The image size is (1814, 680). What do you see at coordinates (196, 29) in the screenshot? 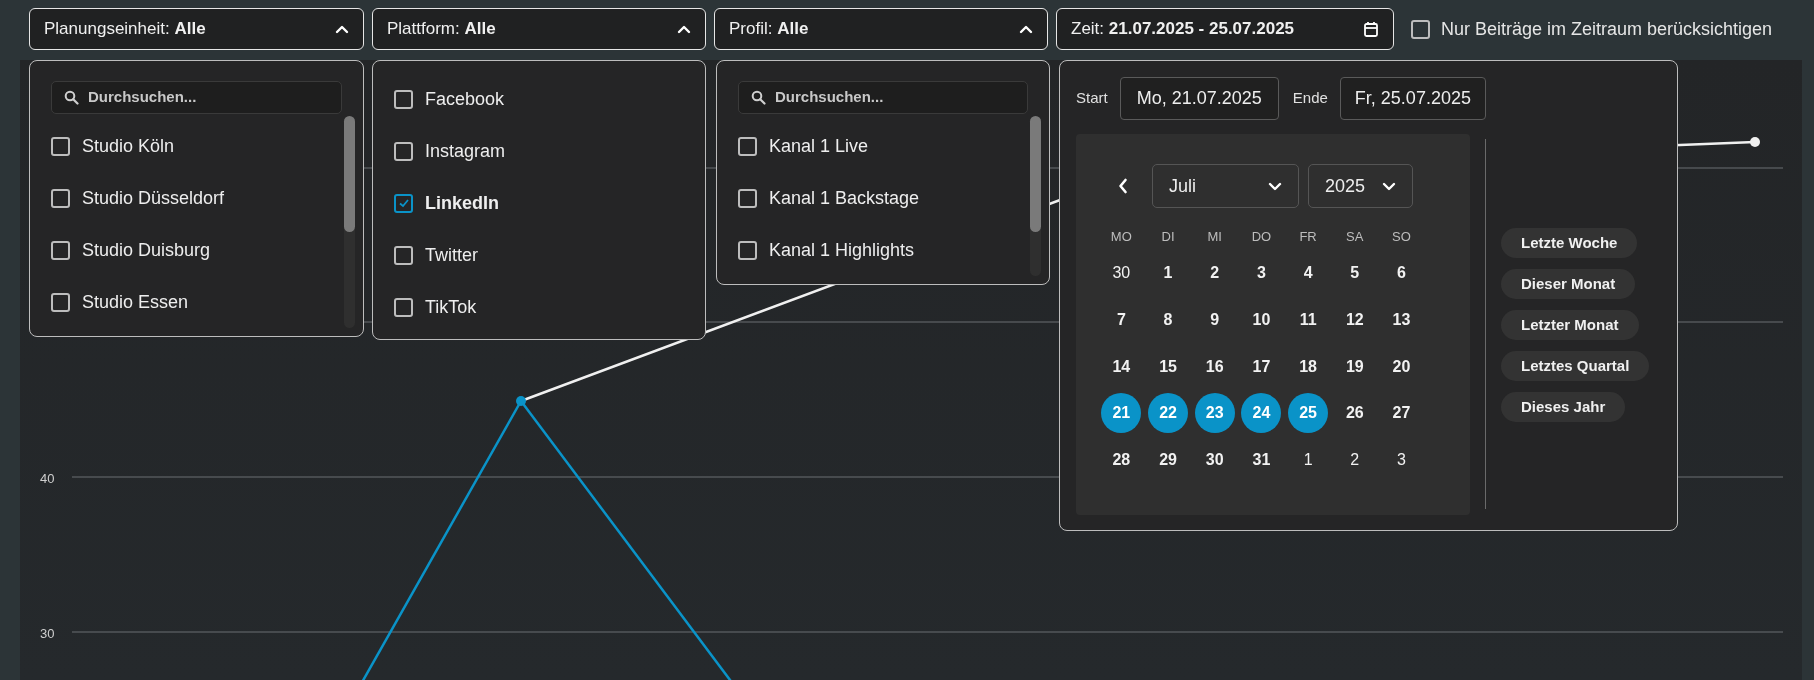
I see `filter-dropdown: Planungseinheit: Alle` at bounding box center [196, 29].